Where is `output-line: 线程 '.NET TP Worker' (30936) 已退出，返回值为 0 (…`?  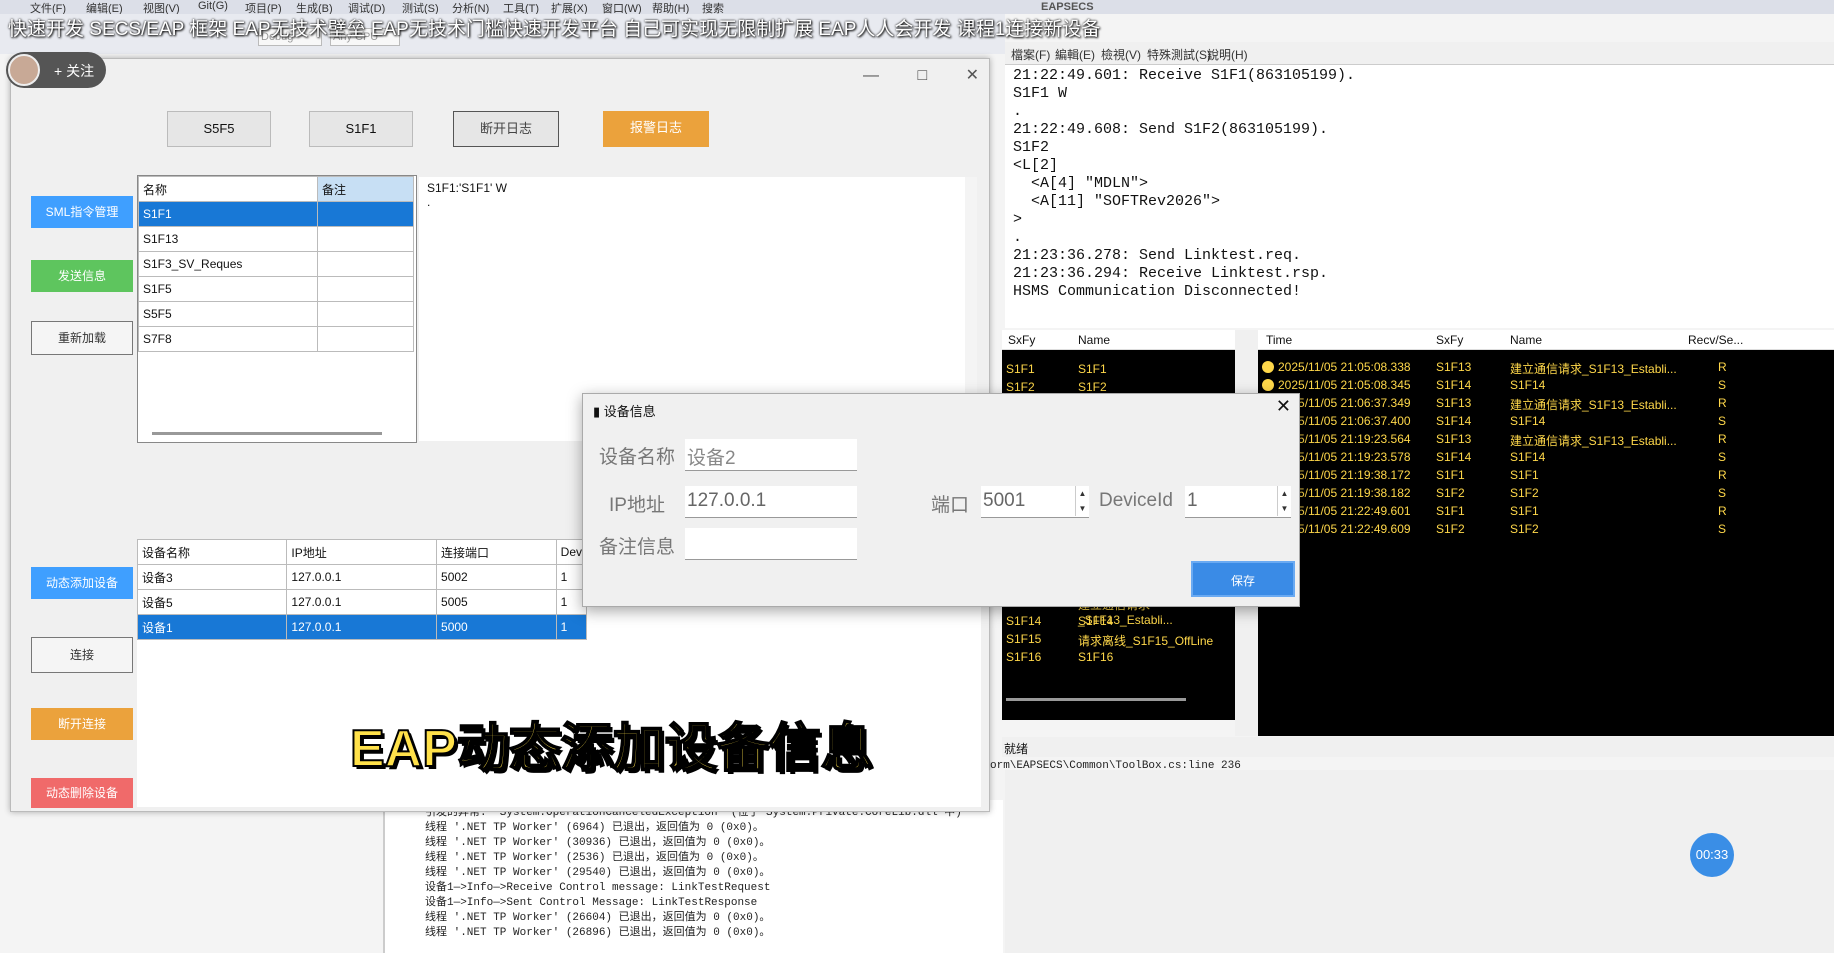
output-line: 线程 '.NET TP Worker' (30936) 已退出，返回值为 0 (… is located at coordinates (598, 843).